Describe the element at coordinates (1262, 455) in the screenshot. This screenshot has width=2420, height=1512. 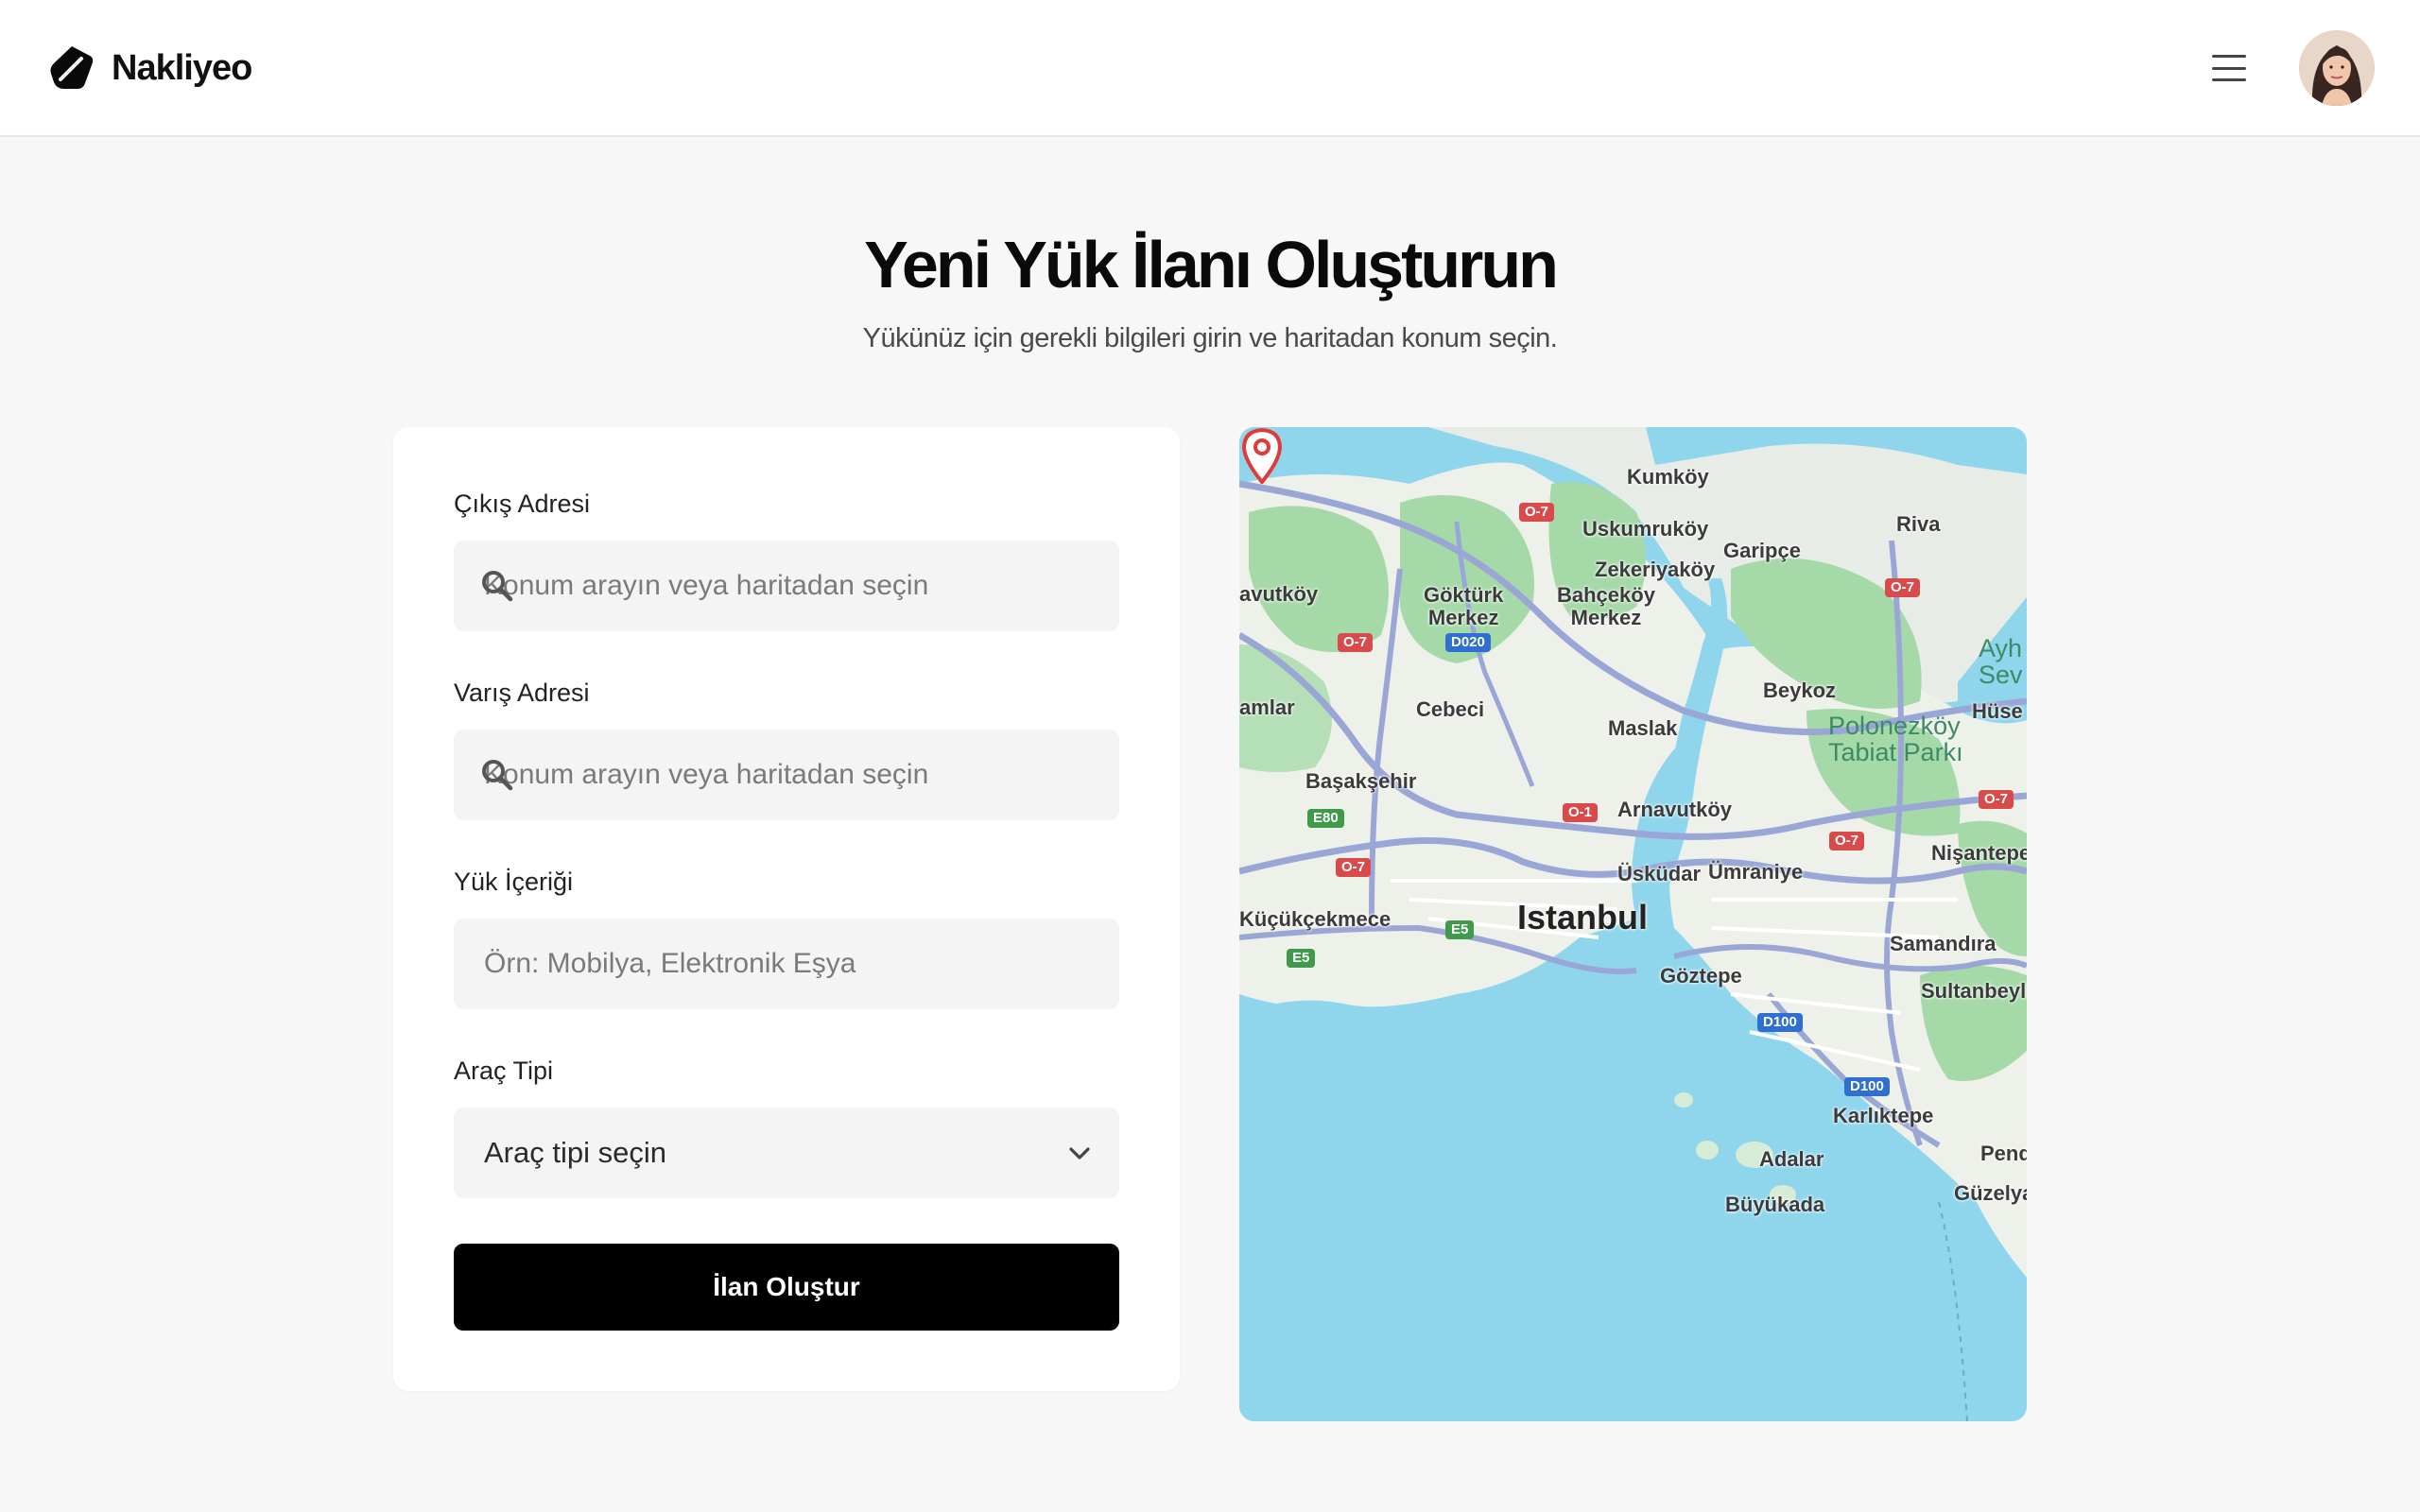
I see `location-pin-icon` at that location.